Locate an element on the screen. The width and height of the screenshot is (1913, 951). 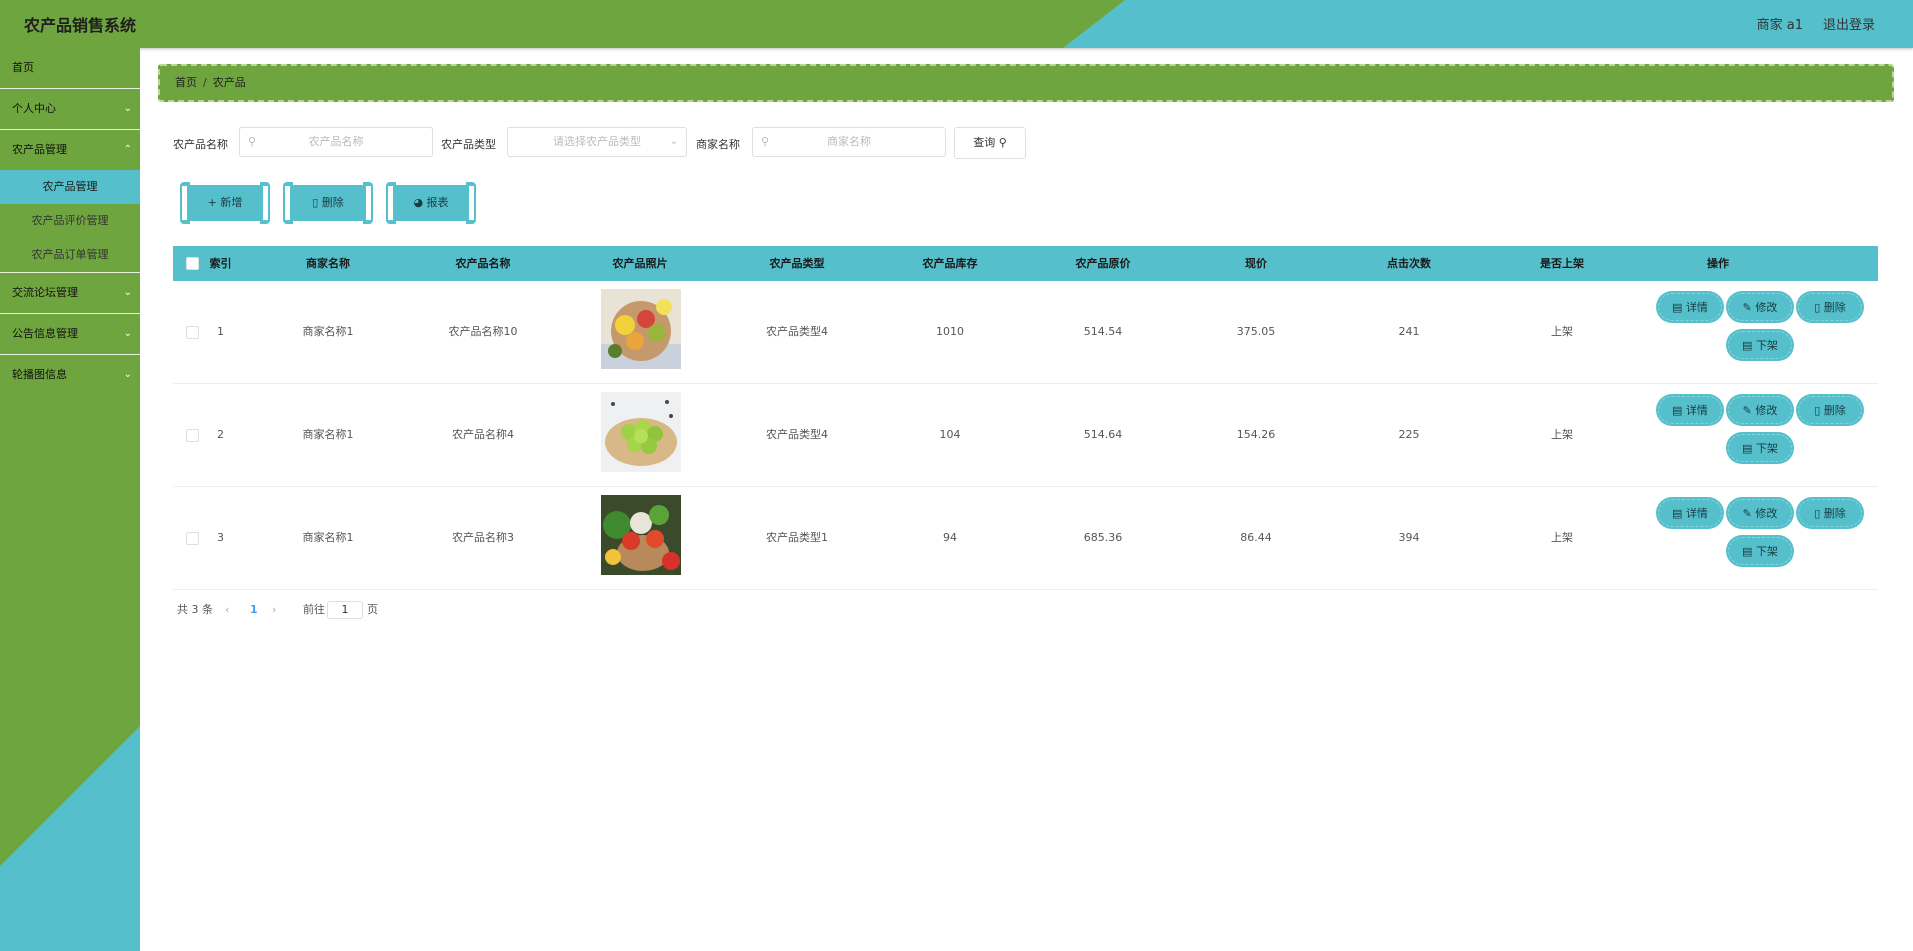
cell-orig-price: 685.36 is located at coordinates (1103, 537).